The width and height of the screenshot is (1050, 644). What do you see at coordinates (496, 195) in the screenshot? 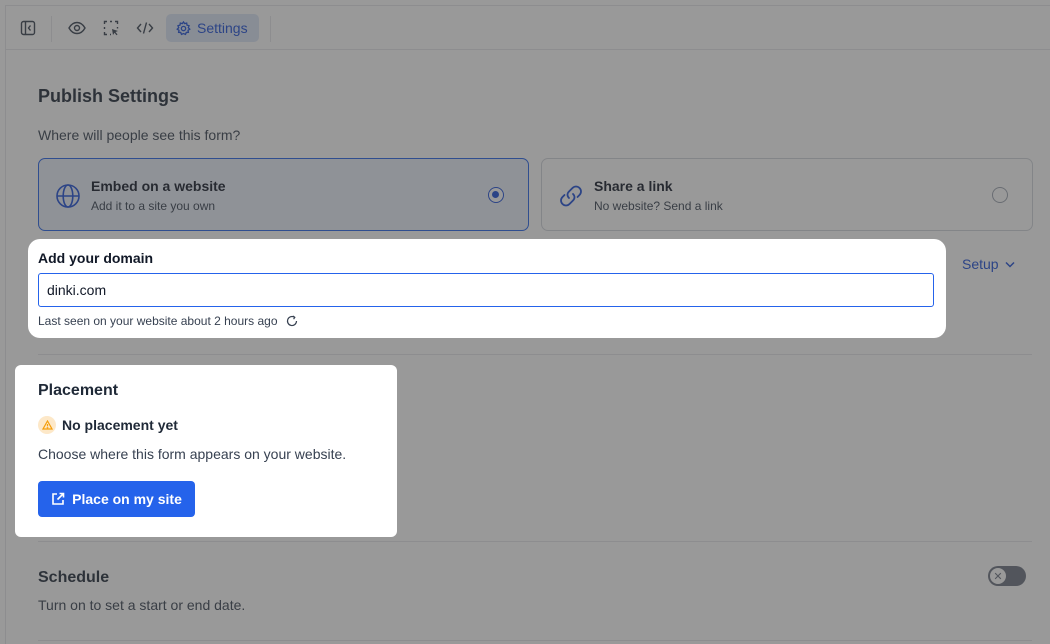
I see `radio-embed` at bounding box center [496, 195].